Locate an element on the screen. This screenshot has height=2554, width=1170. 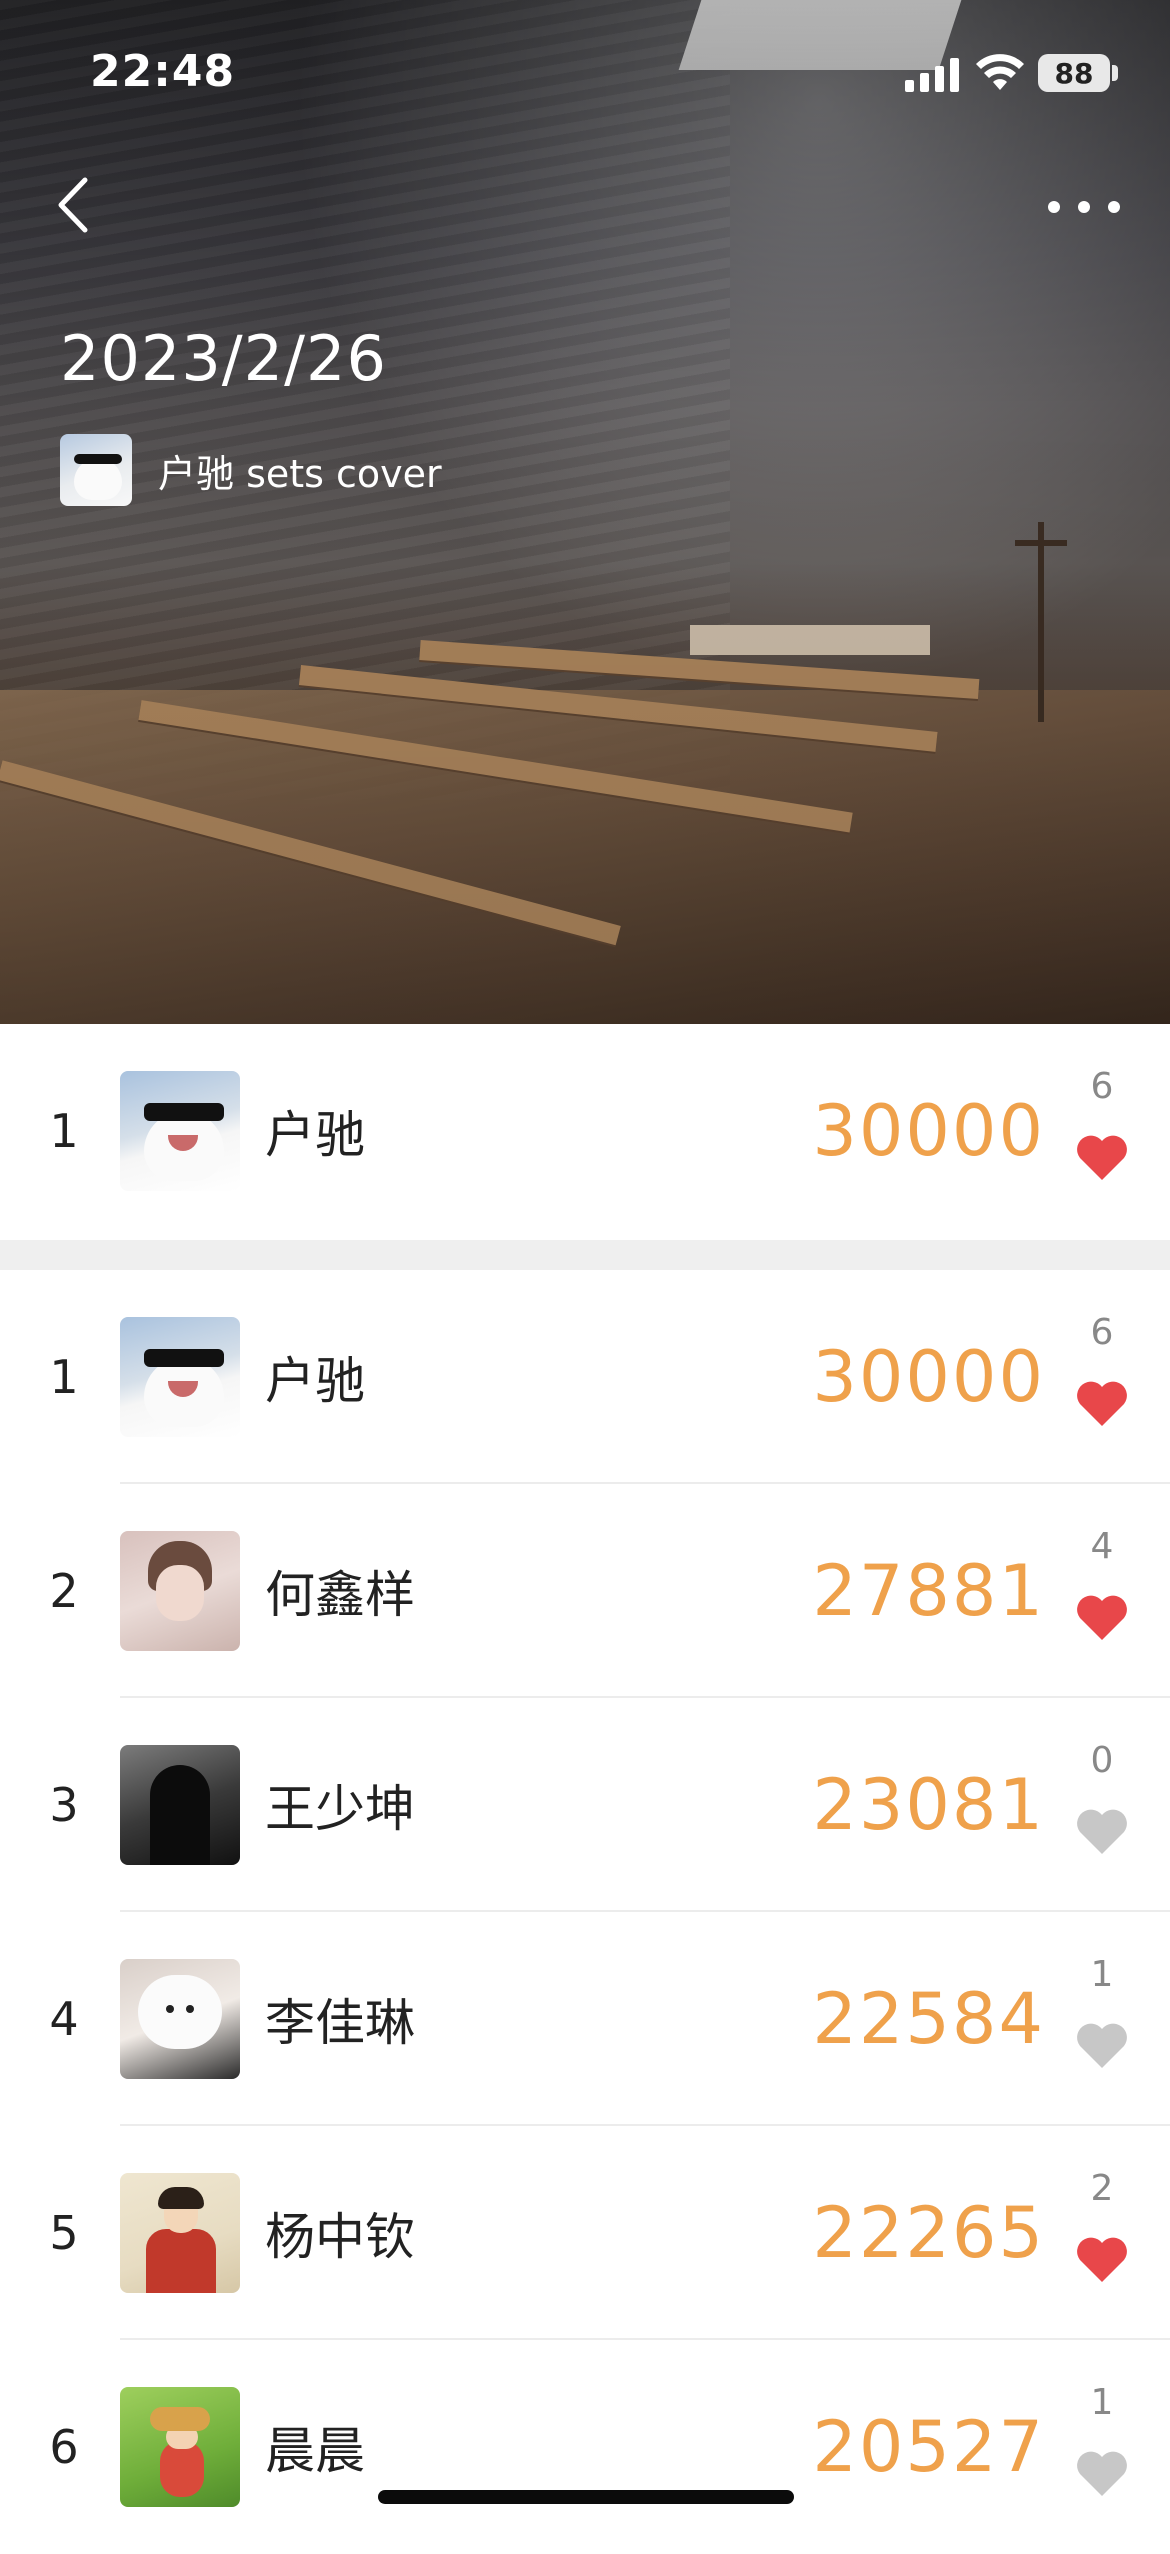
wifi-icon is located at coordinates (1000, 72).